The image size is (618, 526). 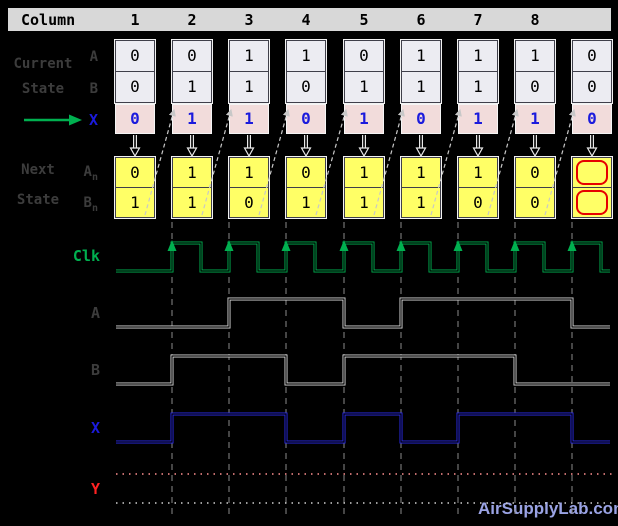 What do you see at coordinates (93, 57) in the screenshot?
I see `row-label-a: A` at bounding box center [93, 57].